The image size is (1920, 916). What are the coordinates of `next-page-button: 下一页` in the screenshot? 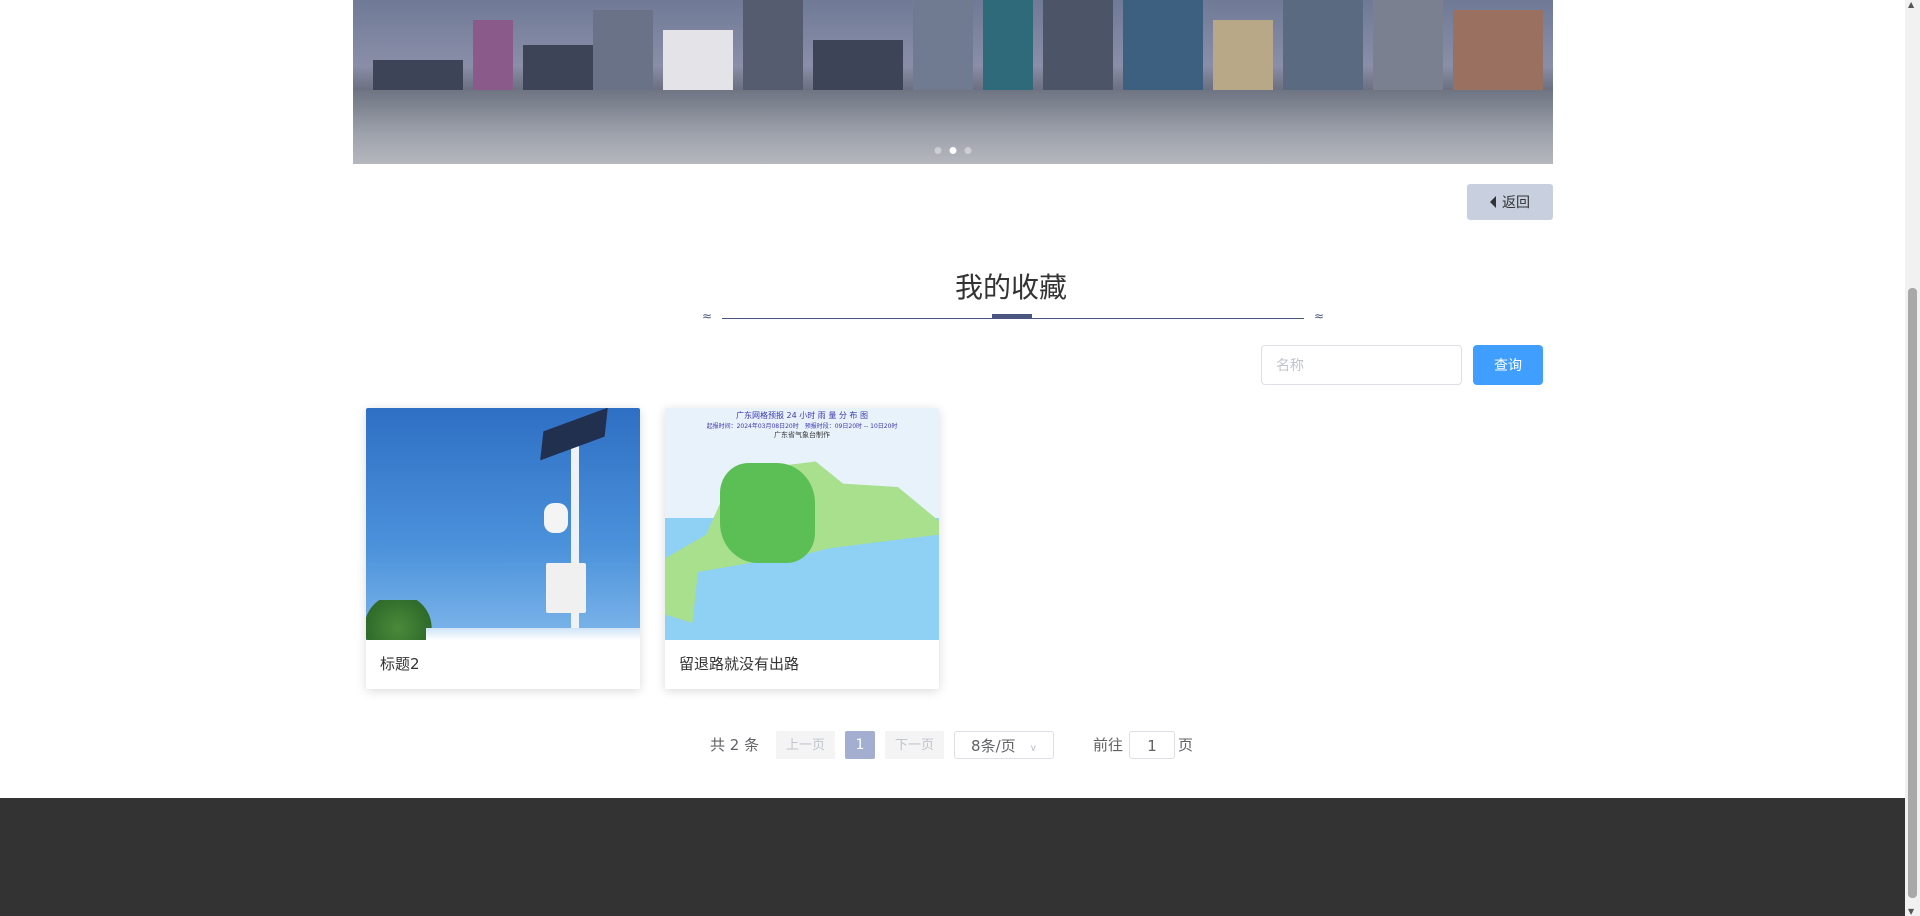 It's located at (914, 745).